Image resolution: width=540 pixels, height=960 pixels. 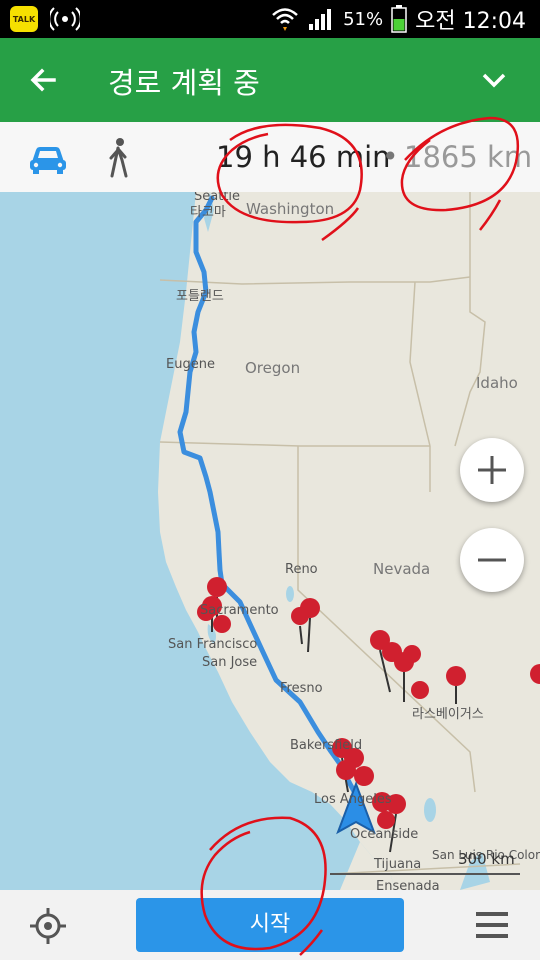 What do you see at coordinates (48, 158) in the screenshot?
I see `car-mode-icon` at bounding box center [48, 158].